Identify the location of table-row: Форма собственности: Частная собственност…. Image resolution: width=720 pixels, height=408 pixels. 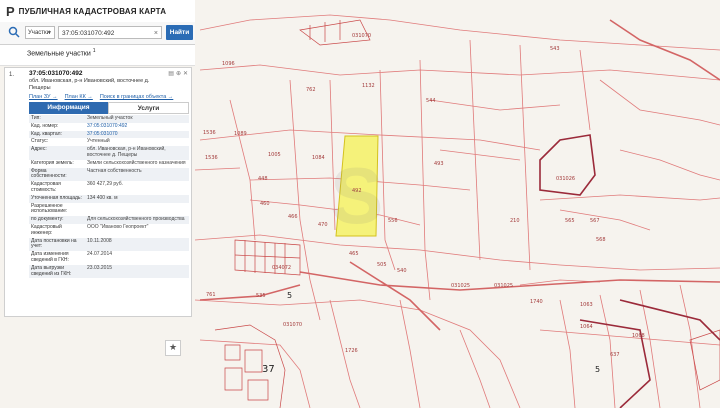
(109, 174).